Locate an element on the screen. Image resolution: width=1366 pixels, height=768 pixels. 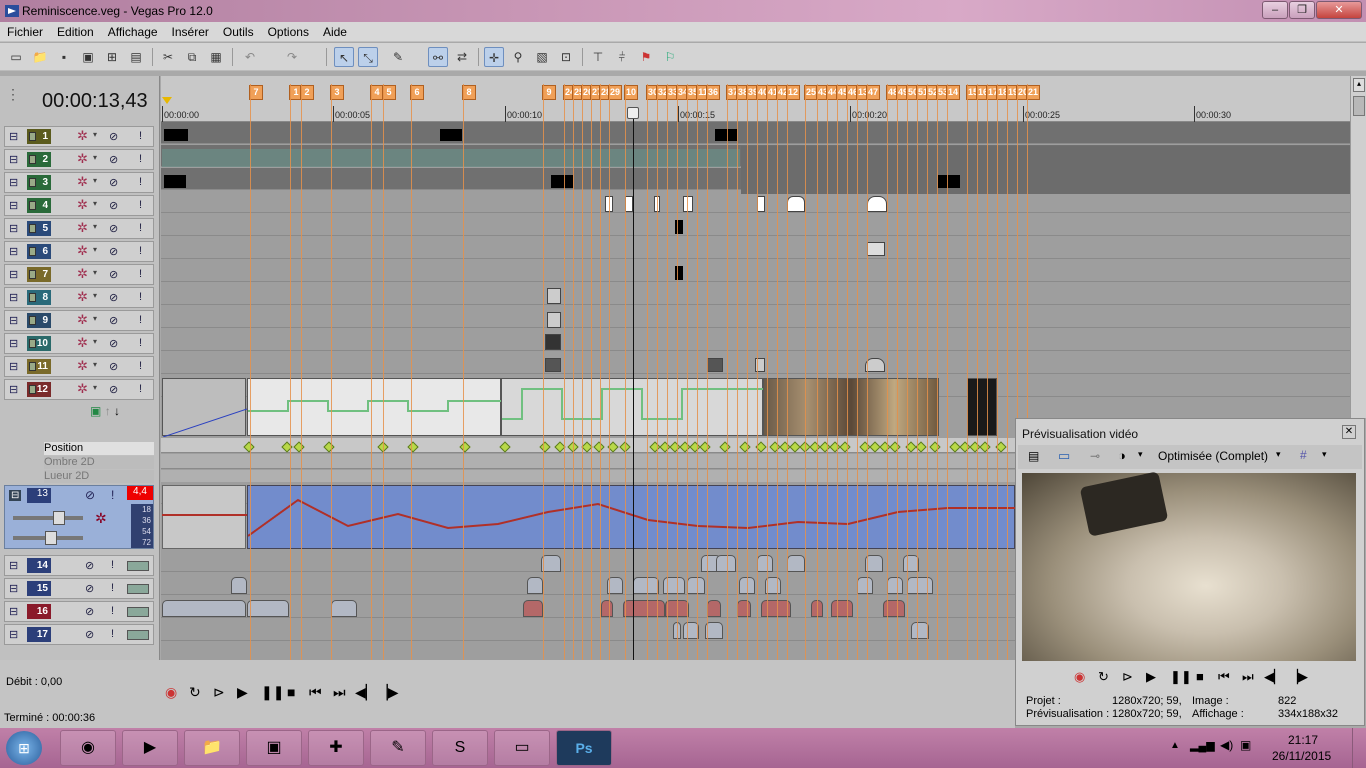
scroll-thumb is located at coordinates (1359, 106).